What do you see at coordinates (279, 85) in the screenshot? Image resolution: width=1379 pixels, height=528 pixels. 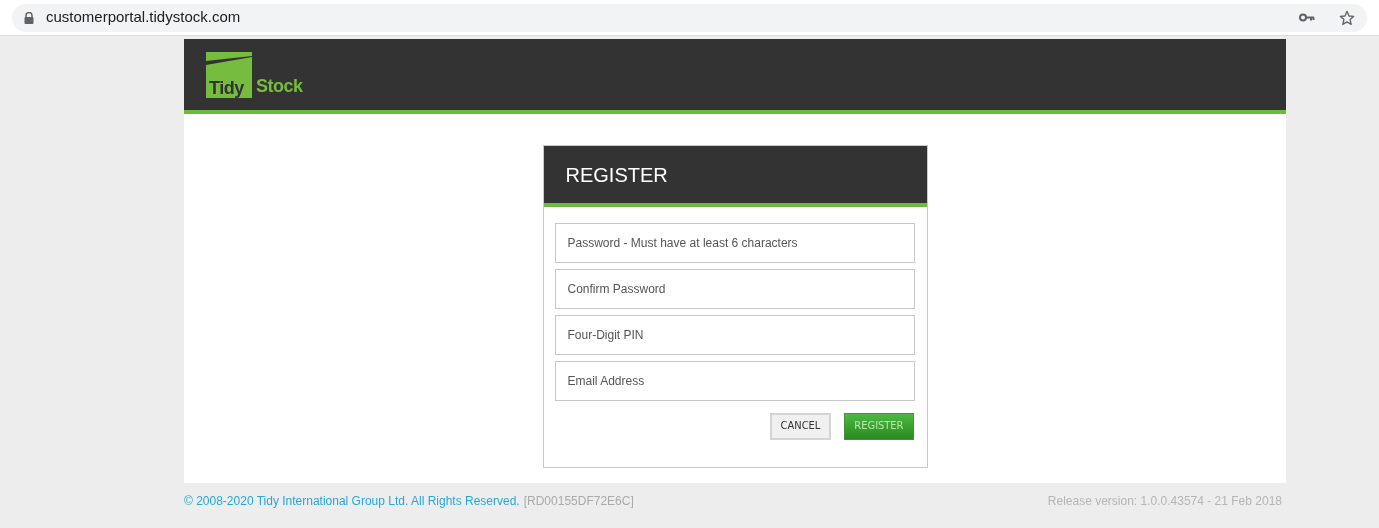 I see `logo-word: Stock` at bounding box center [279, 85].